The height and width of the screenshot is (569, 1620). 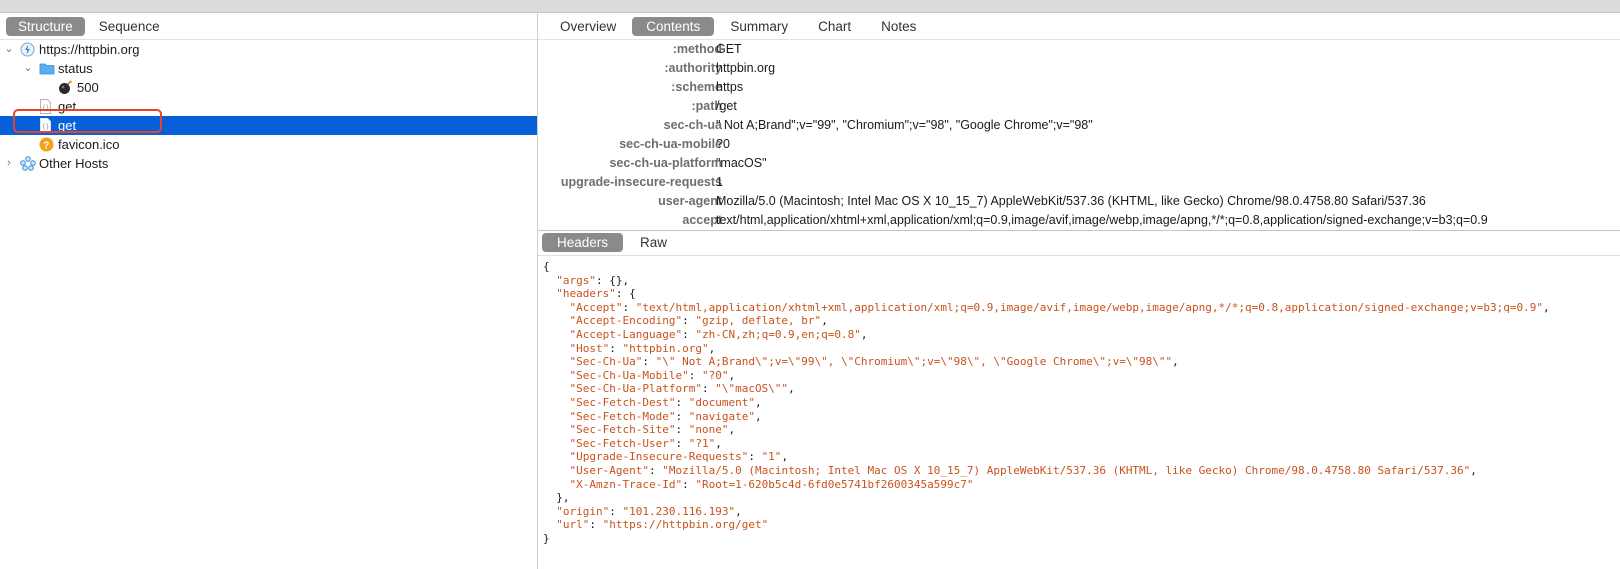 What do you see at coordinates (665, 416) in the screenshot?
I see `code-line: "Sec-Fetch-Mode": "navigate",` at bounding box center [665, 416].